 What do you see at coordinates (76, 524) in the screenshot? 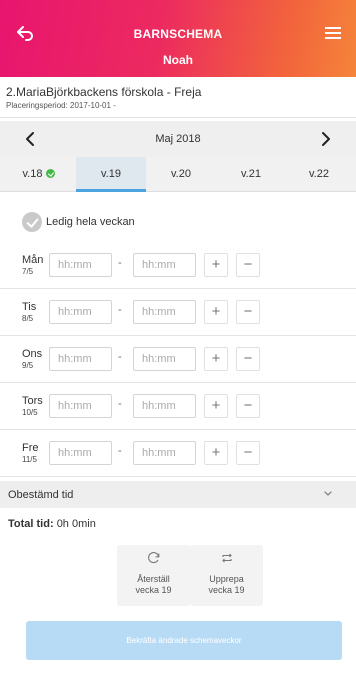
I see `total-value: 0h 0min` at bounding box center [76, 524].